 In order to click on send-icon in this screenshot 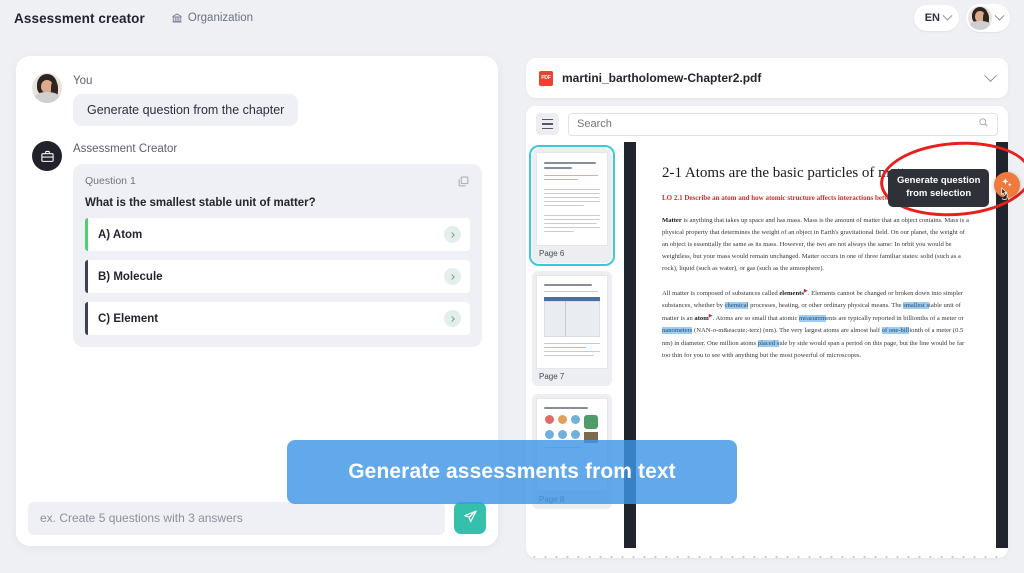, I will do `click(470, 518)`.